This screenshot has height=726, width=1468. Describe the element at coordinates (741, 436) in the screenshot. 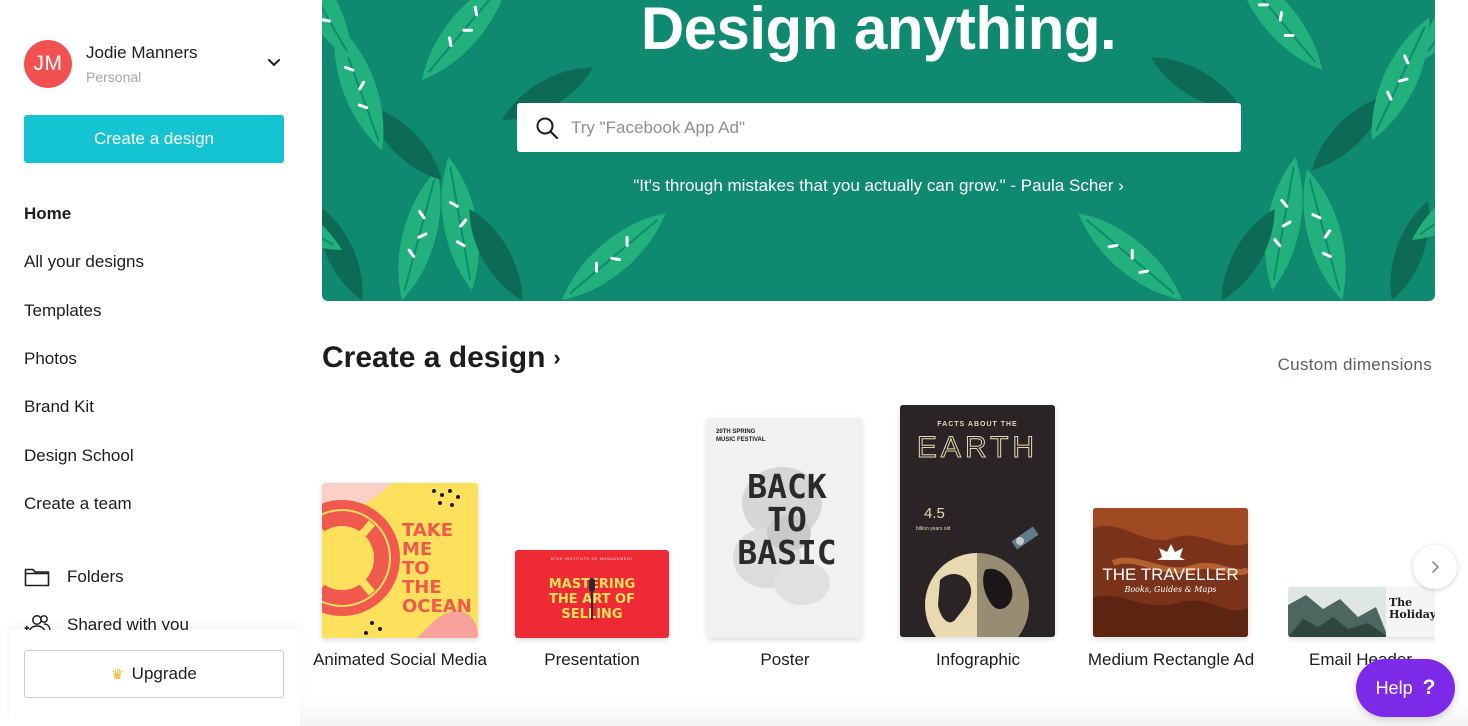

I see `thumb-top-text: 20TH SPRING MUSIC FESTIVAL` at that location.